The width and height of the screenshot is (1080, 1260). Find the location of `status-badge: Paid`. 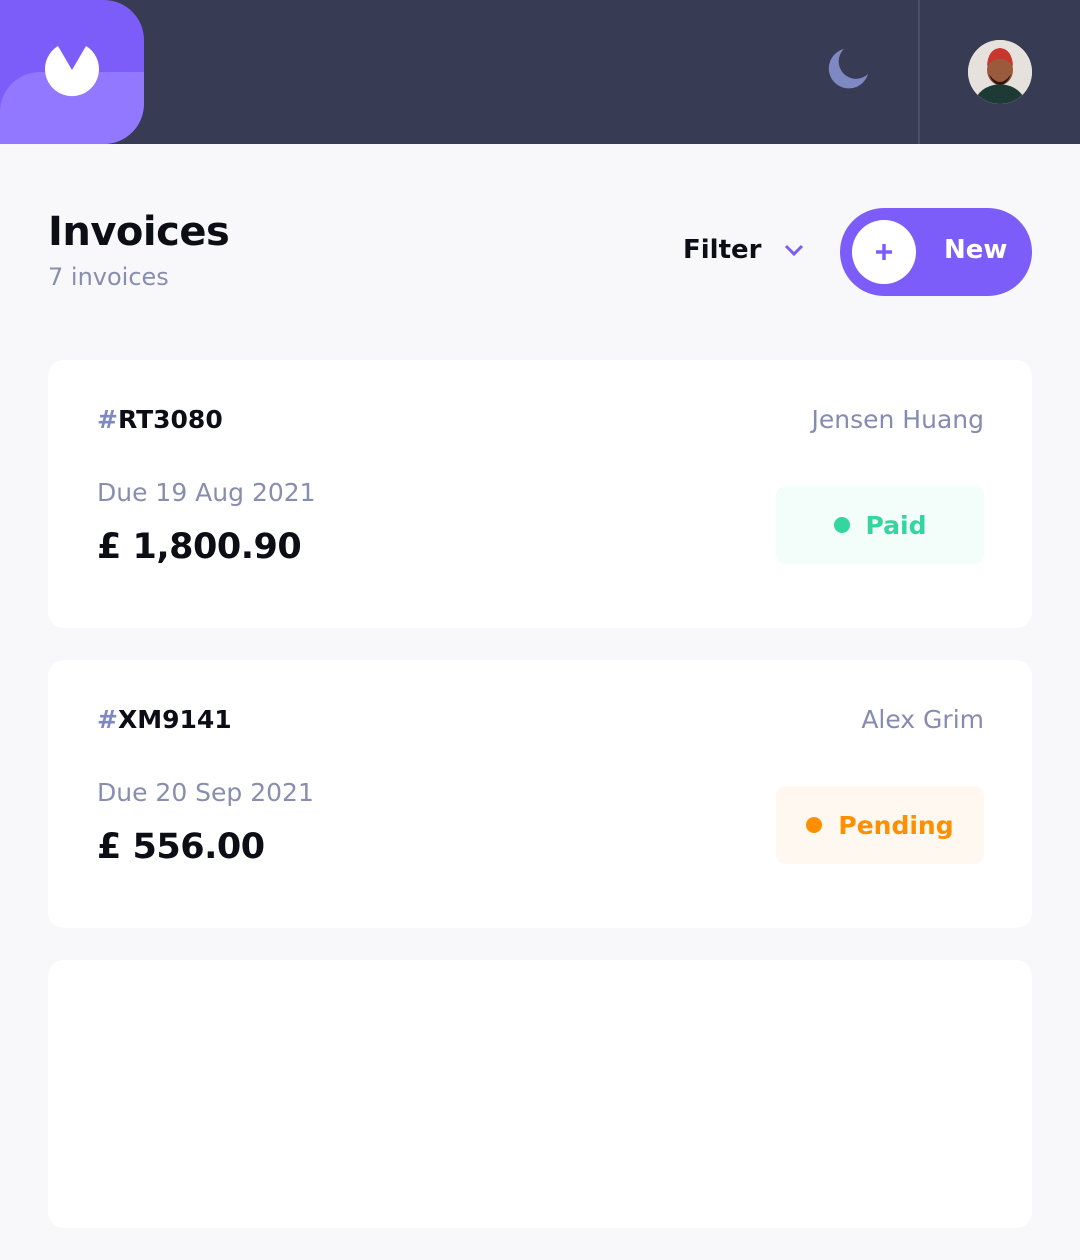

status-badge: Paid is located at coordinates (880, 525).